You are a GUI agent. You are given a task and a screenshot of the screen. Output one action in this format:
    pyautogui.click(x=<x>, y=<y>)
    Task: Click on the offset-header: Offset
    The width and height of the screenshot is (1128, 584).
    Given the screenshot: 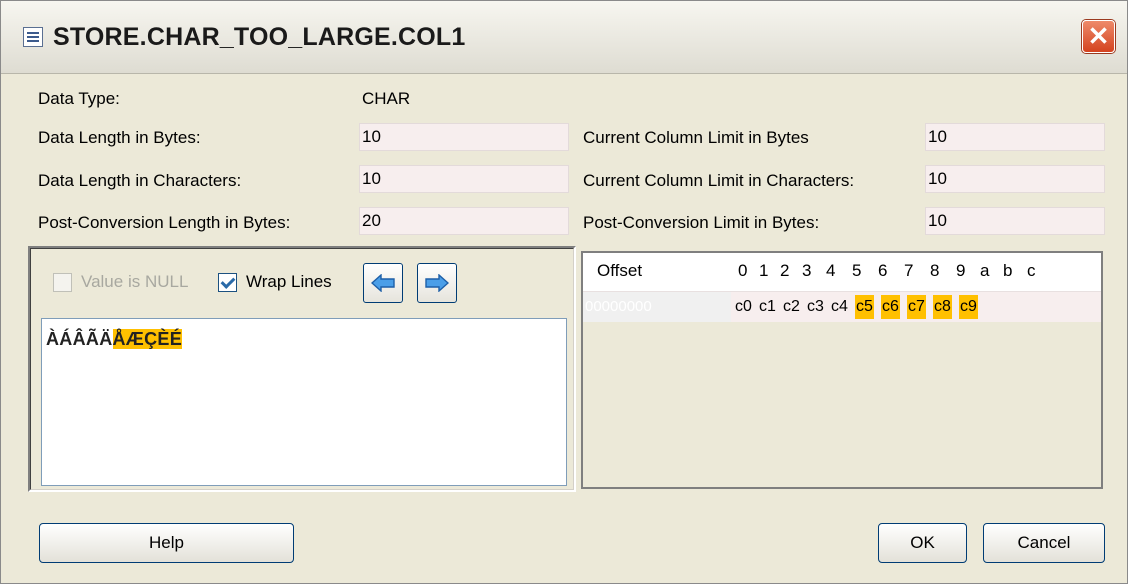 What is the action you would take?
    pyautogui.click(x=620, y=270)
    